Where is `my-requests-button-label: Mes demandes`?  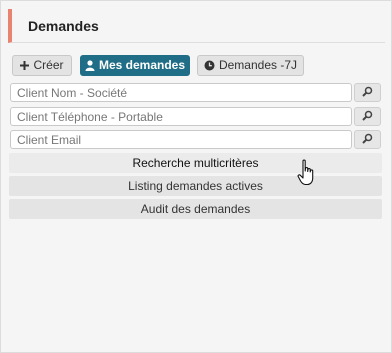
my-requests-button-label: Mes demandes is located at coordinates (142, 65).